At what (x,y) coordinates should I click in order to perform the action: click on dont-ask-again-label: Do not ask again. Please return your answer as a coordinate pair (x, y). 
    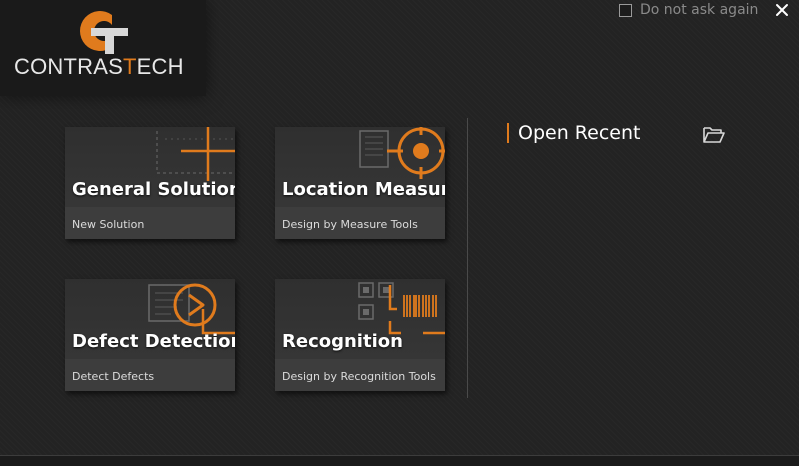
    Looking at the image, I should click on (699, 10).